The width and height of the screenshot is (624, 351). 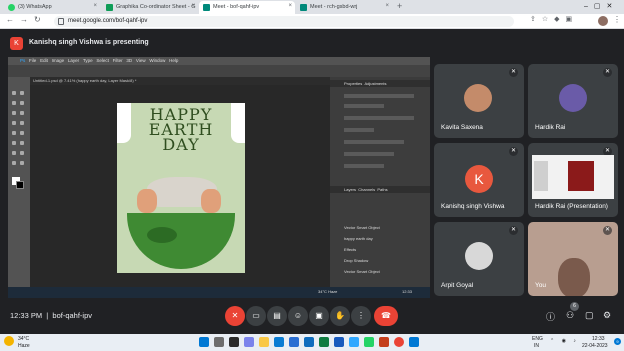 I want to click on tab-sheets: Graphika Co-ordinator Sheet - G ×, so click(x=150, y=7).